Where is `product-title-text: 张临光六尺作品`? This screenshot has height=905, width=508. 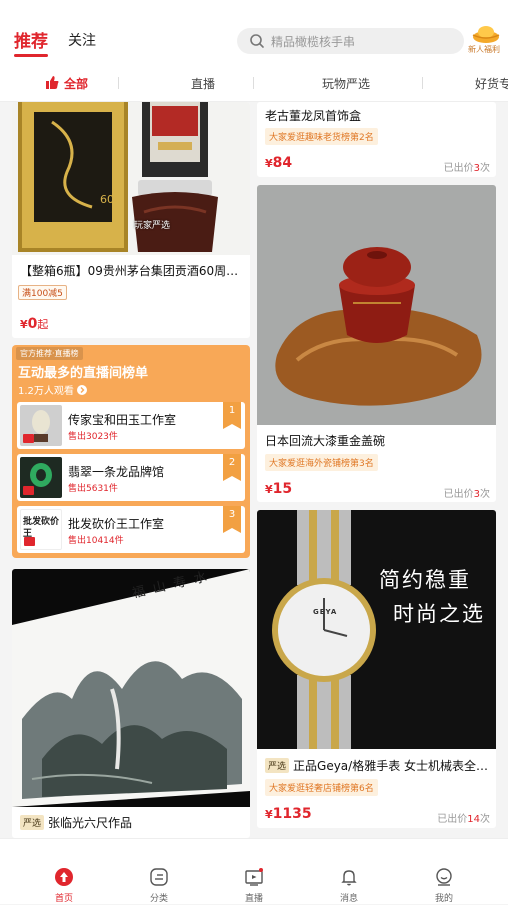
product-title-text: 张临光六尺作品 is located at coordinates (90, 823).